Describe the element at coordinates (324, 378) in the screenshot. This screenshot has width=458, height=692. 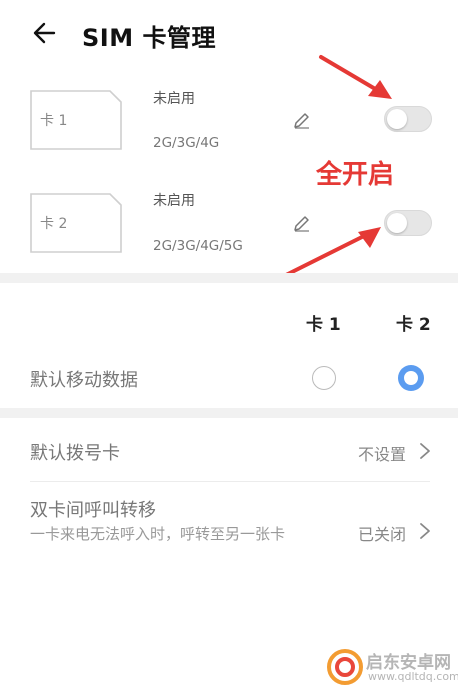
I see `default-data-sim1-radio` at that location.